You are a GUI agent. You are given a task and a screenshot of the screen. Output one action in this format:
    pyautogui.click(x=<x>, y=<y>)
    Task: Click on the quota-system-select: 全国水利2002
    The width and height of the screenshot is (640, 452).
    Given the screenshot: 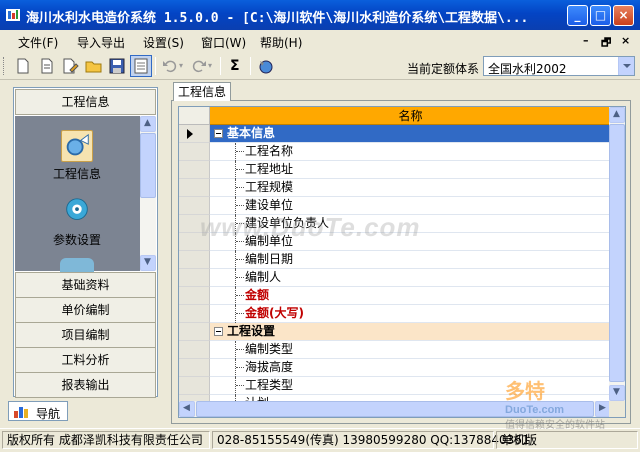 What is the action you would take?
    pyautogui.click(x=559, y=66)
    